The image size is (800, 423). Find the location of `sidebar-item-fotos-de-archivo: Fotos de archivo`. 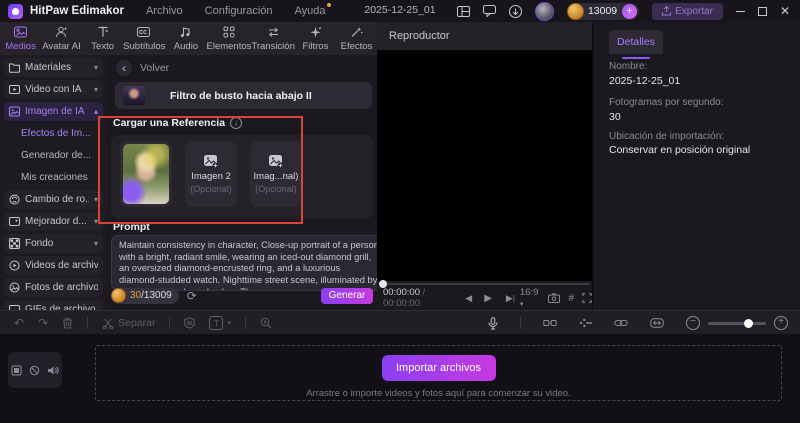

sidebar-item-fotos-de-archivo: Fotos de archivo is located at coordinates (53, 287).